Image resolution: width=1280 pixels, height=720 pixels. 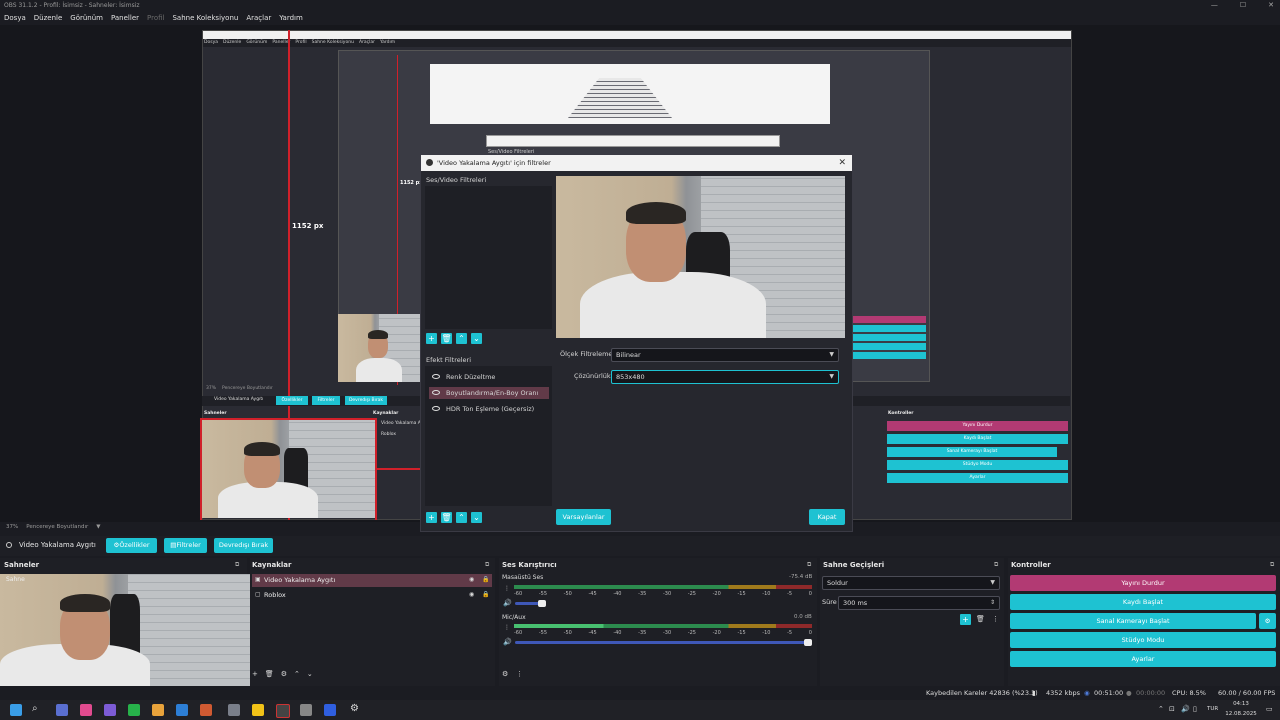 What do you see at coordinates (461, 517) in the screenshot?
I see `move-up-effect-filter-button: ⌃` at bounding box center [461, 517].